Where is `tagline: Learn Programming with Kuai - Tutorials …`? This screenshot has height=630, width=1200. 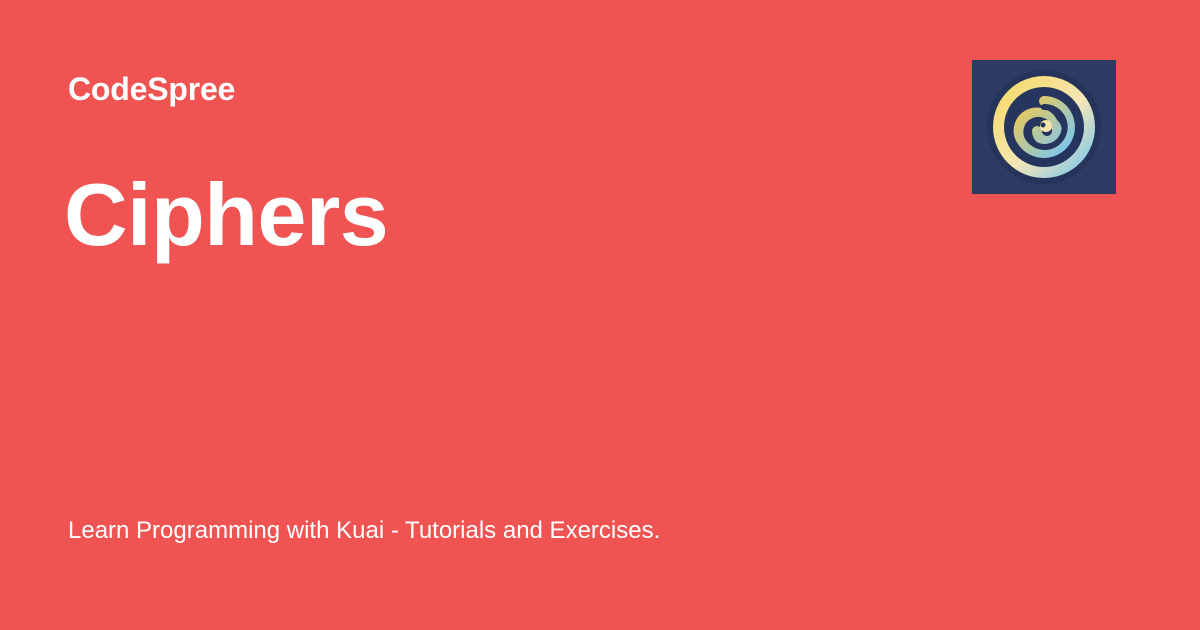
tagline: Learn Programming with Kuai - Tutorials … is located at coordinates (364, 530).